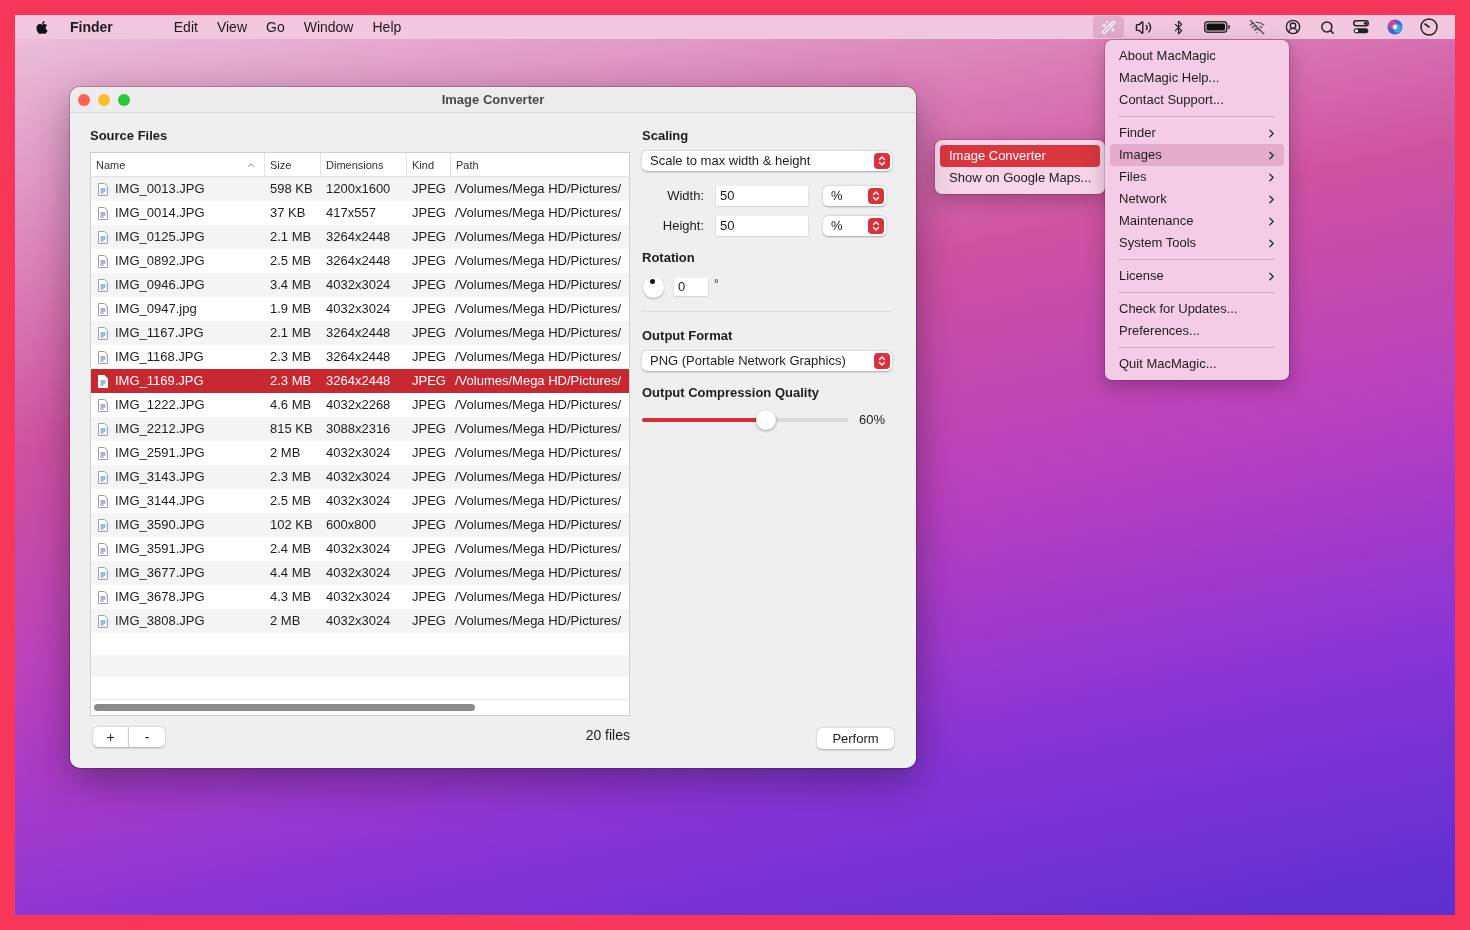 The image size is (1470, 930). I want to click on dimensions-cell-text: 600x800, so click(351, 525).